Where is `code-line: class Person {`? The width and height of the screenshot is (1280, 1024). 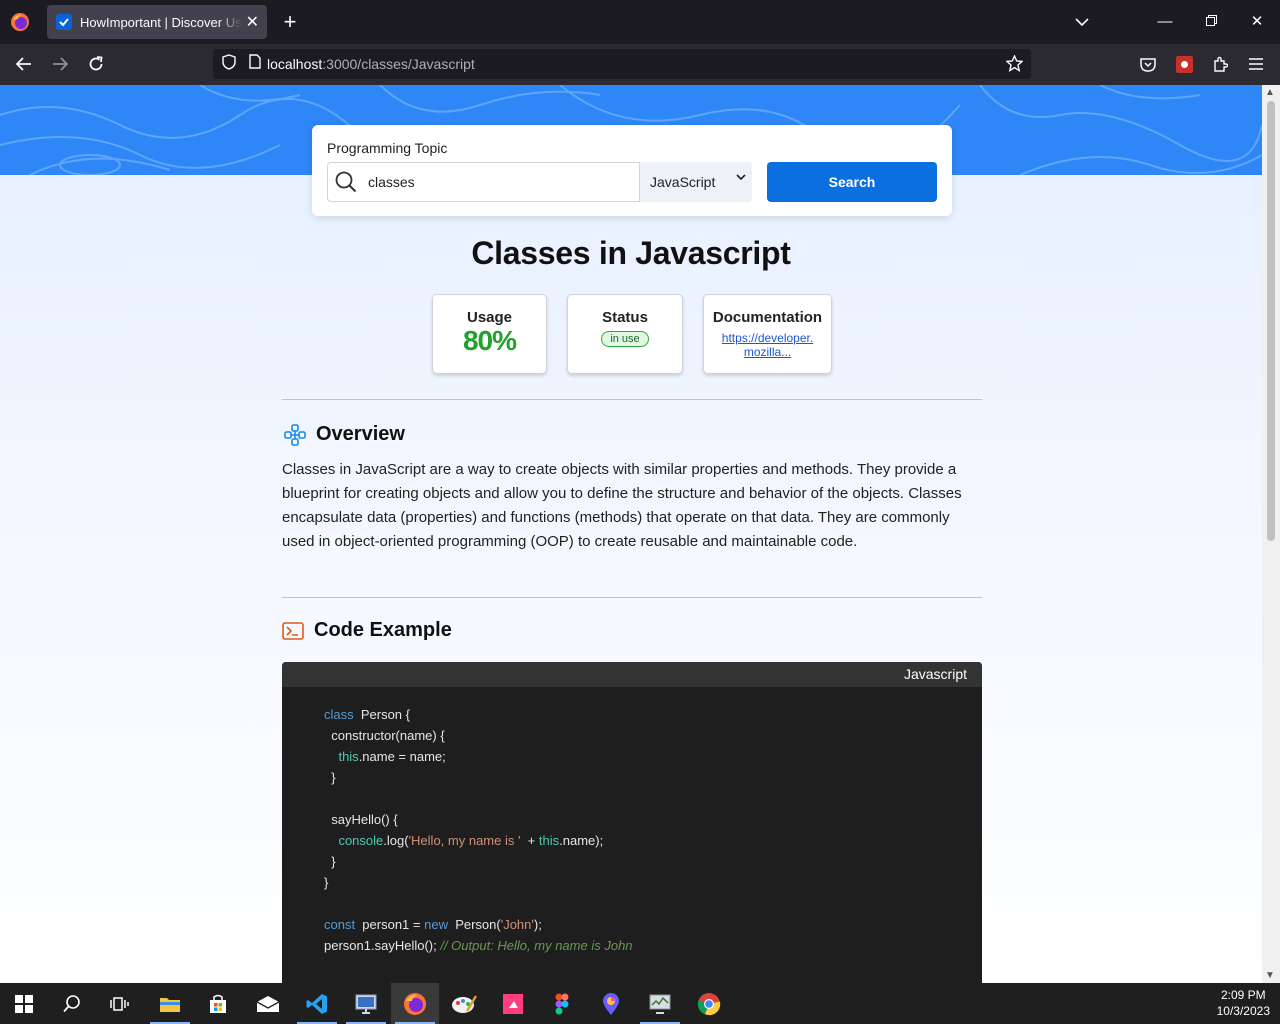
code-line: class Person { is located at coordinates (367, 714).